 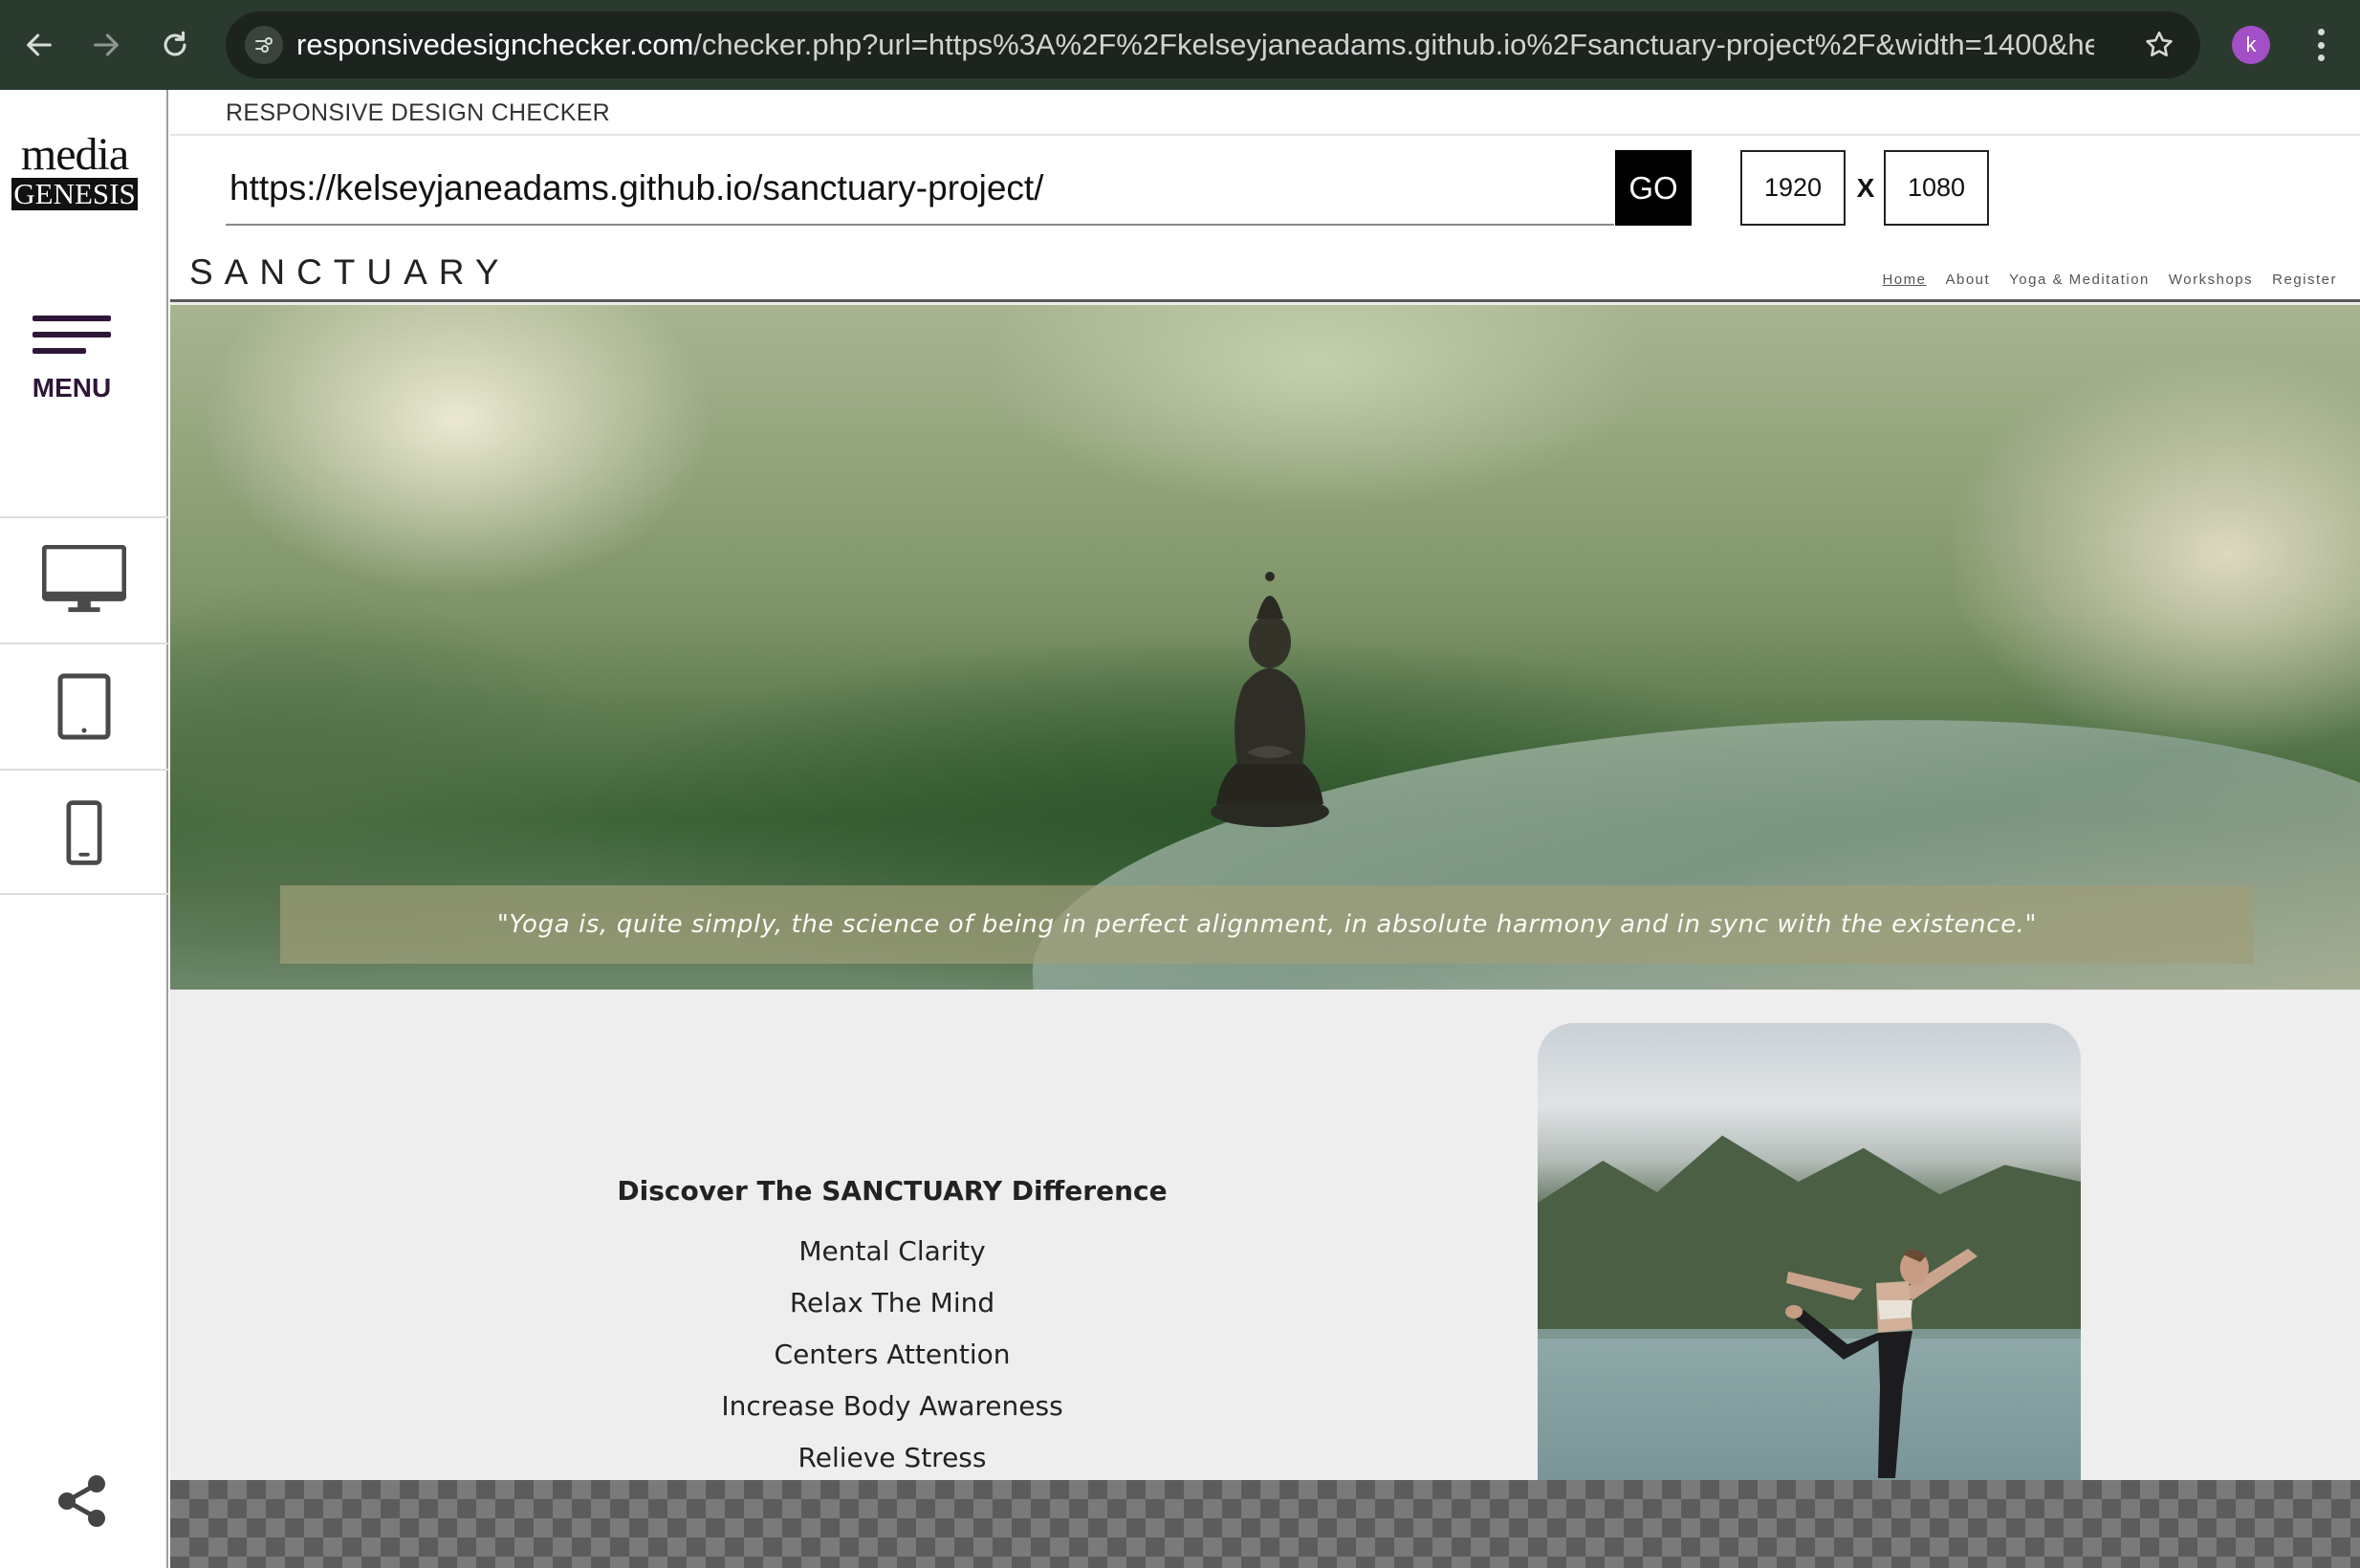 What do you see at coordinates (1936, 188) in the screenshot?
I see `height-input: 1080` at bounding box center [1936, 188].